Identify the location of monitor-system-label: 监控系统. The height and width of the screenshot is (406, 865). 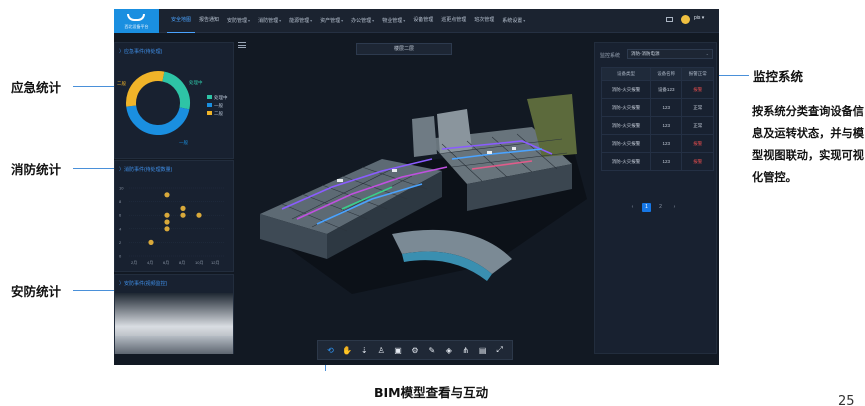
(610, 56).